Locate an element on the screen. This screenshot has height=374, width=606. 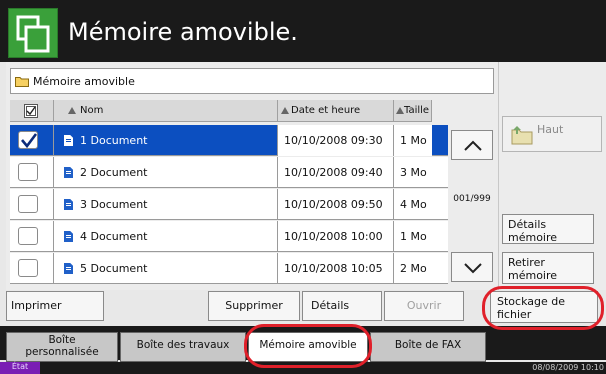
table-row: 3 Document 10/10/2008 09:50 4 Mo is located at coordinates (229, 204).